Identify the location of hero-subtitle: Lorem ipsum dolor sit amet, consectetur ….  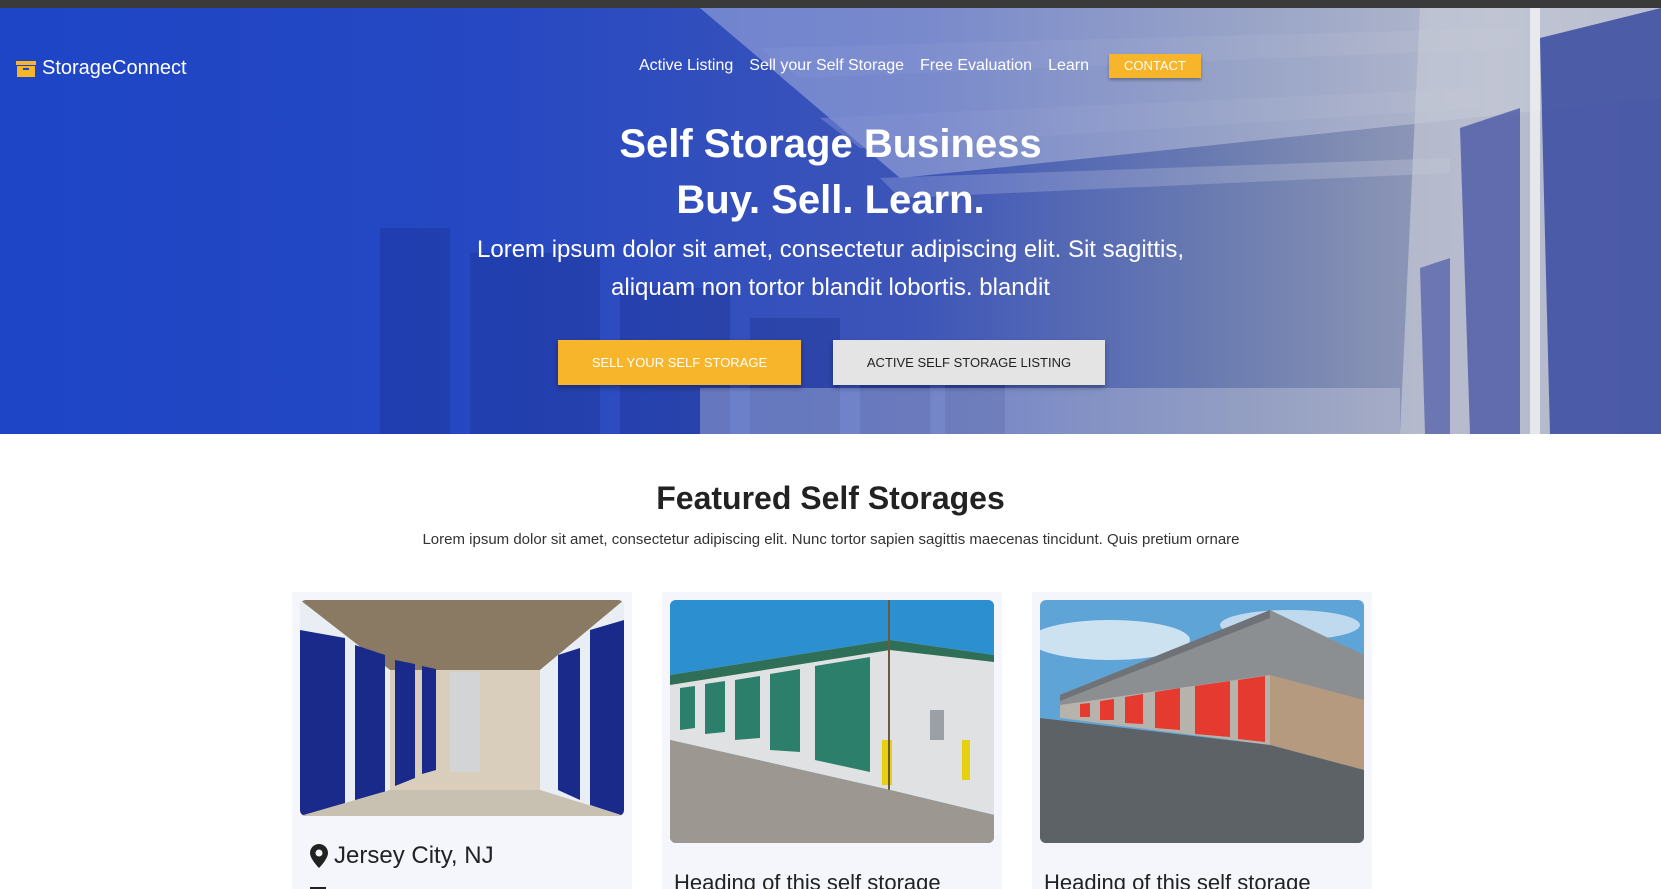
(830, 268).